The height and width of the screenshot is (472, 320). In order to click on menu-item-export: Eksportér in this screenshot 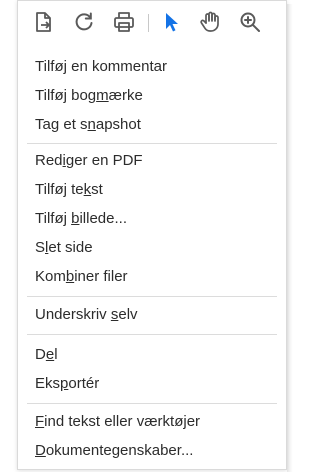, I will do `click(152, 384)`.